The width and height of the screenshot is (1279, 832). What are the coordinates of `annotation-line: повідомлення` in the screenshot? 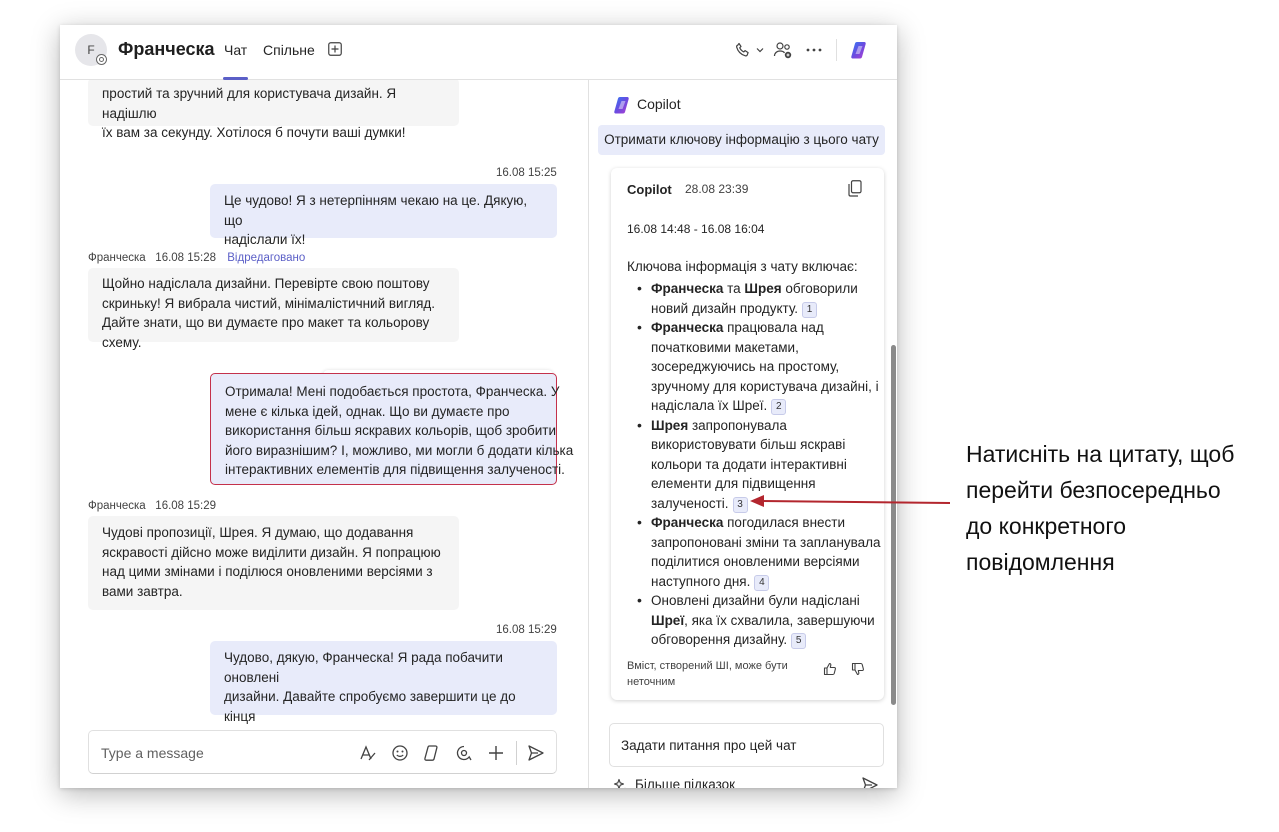 It's located at (1040, 562).